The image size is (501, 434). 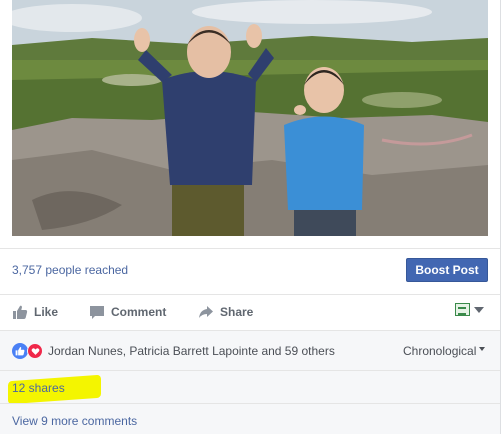 I want to click on view-more-comments-link: View 9 more comments, so click(x=74, y=421).